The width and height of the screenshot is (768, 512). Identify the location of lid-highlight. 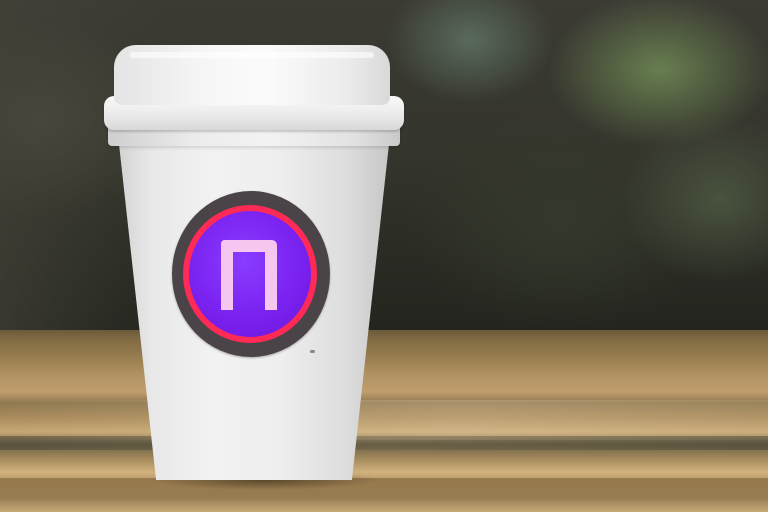
(252, 55).